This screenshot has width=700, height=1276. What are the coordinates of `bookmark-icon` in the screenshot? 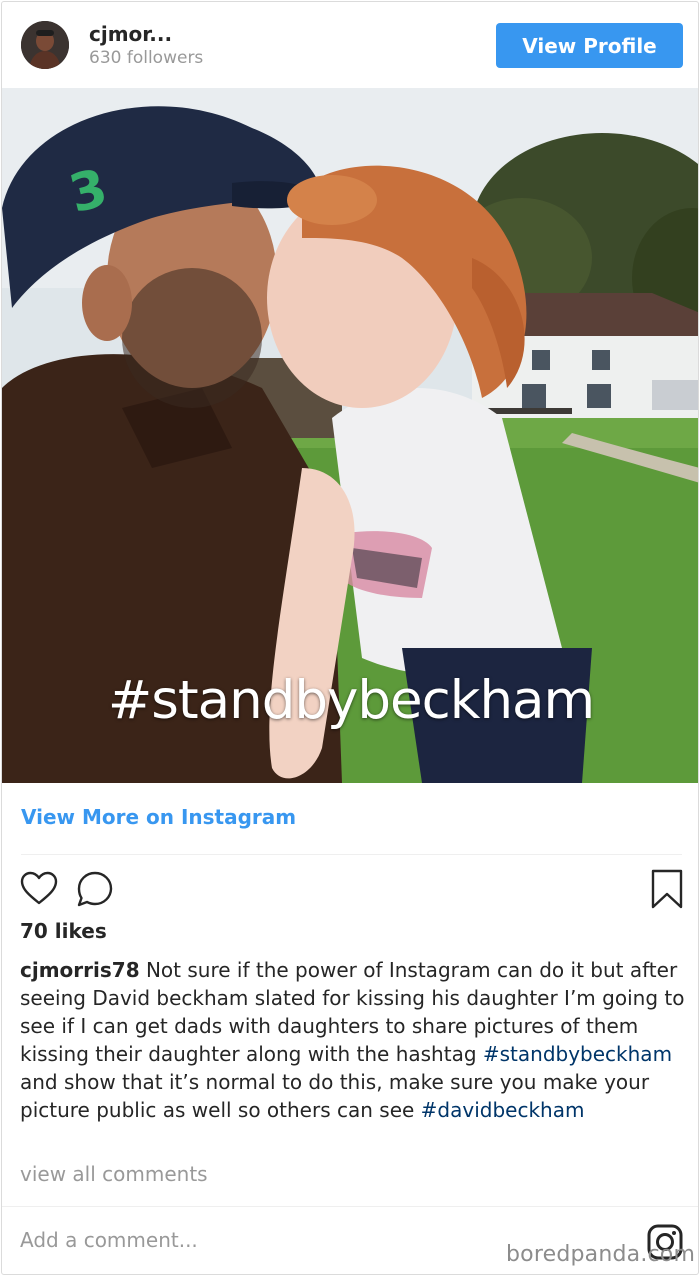 It's located at (667, 889).